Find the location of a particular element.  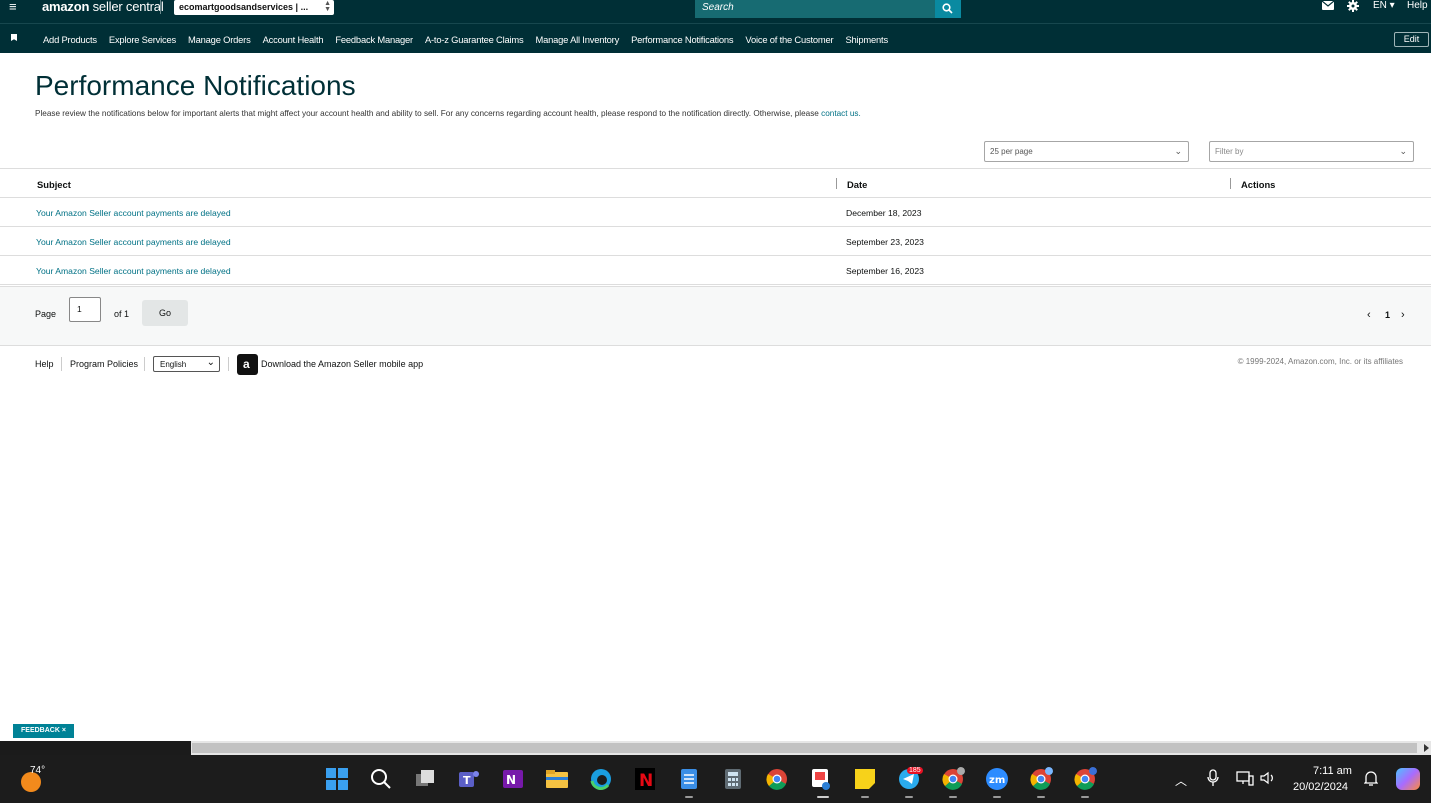

settings-gear-icon is located at coordinates (1353, 6).